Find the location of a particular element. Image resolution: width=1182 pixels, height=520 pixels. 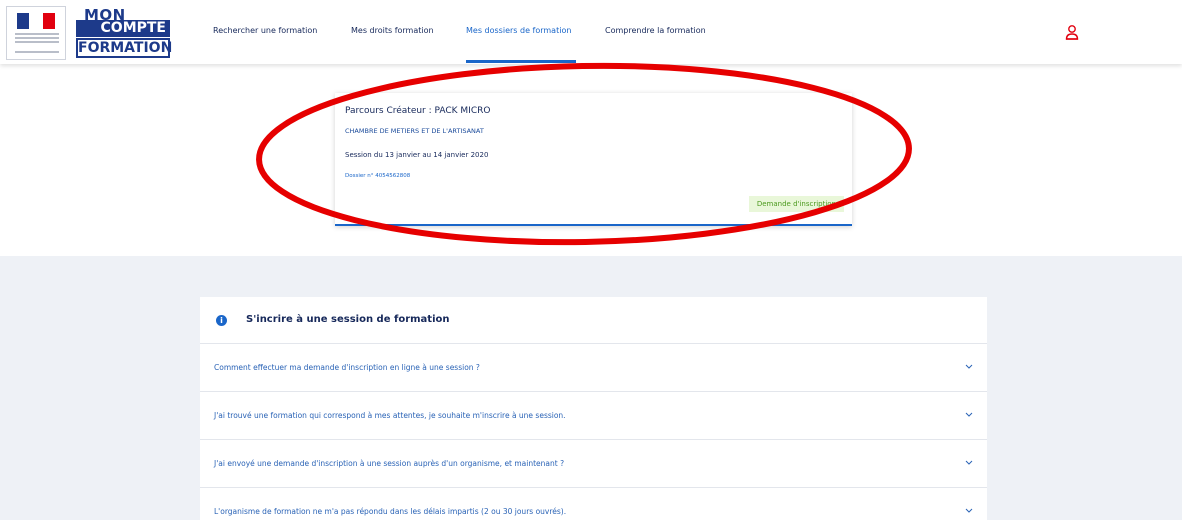

dossier-number: Dossier n° 4054562808 is located at coordinates (378, 176).